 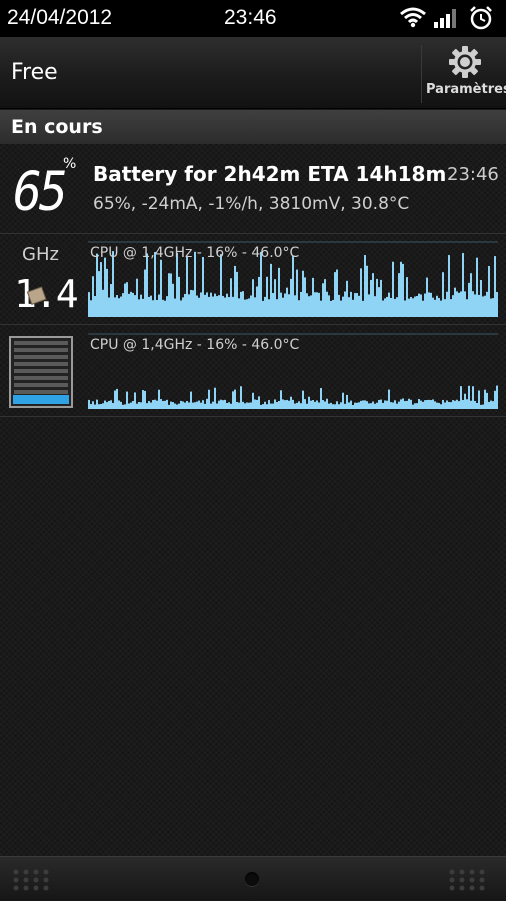 I want to click on settings-button: Paramètres, so click(x=463, y=74).